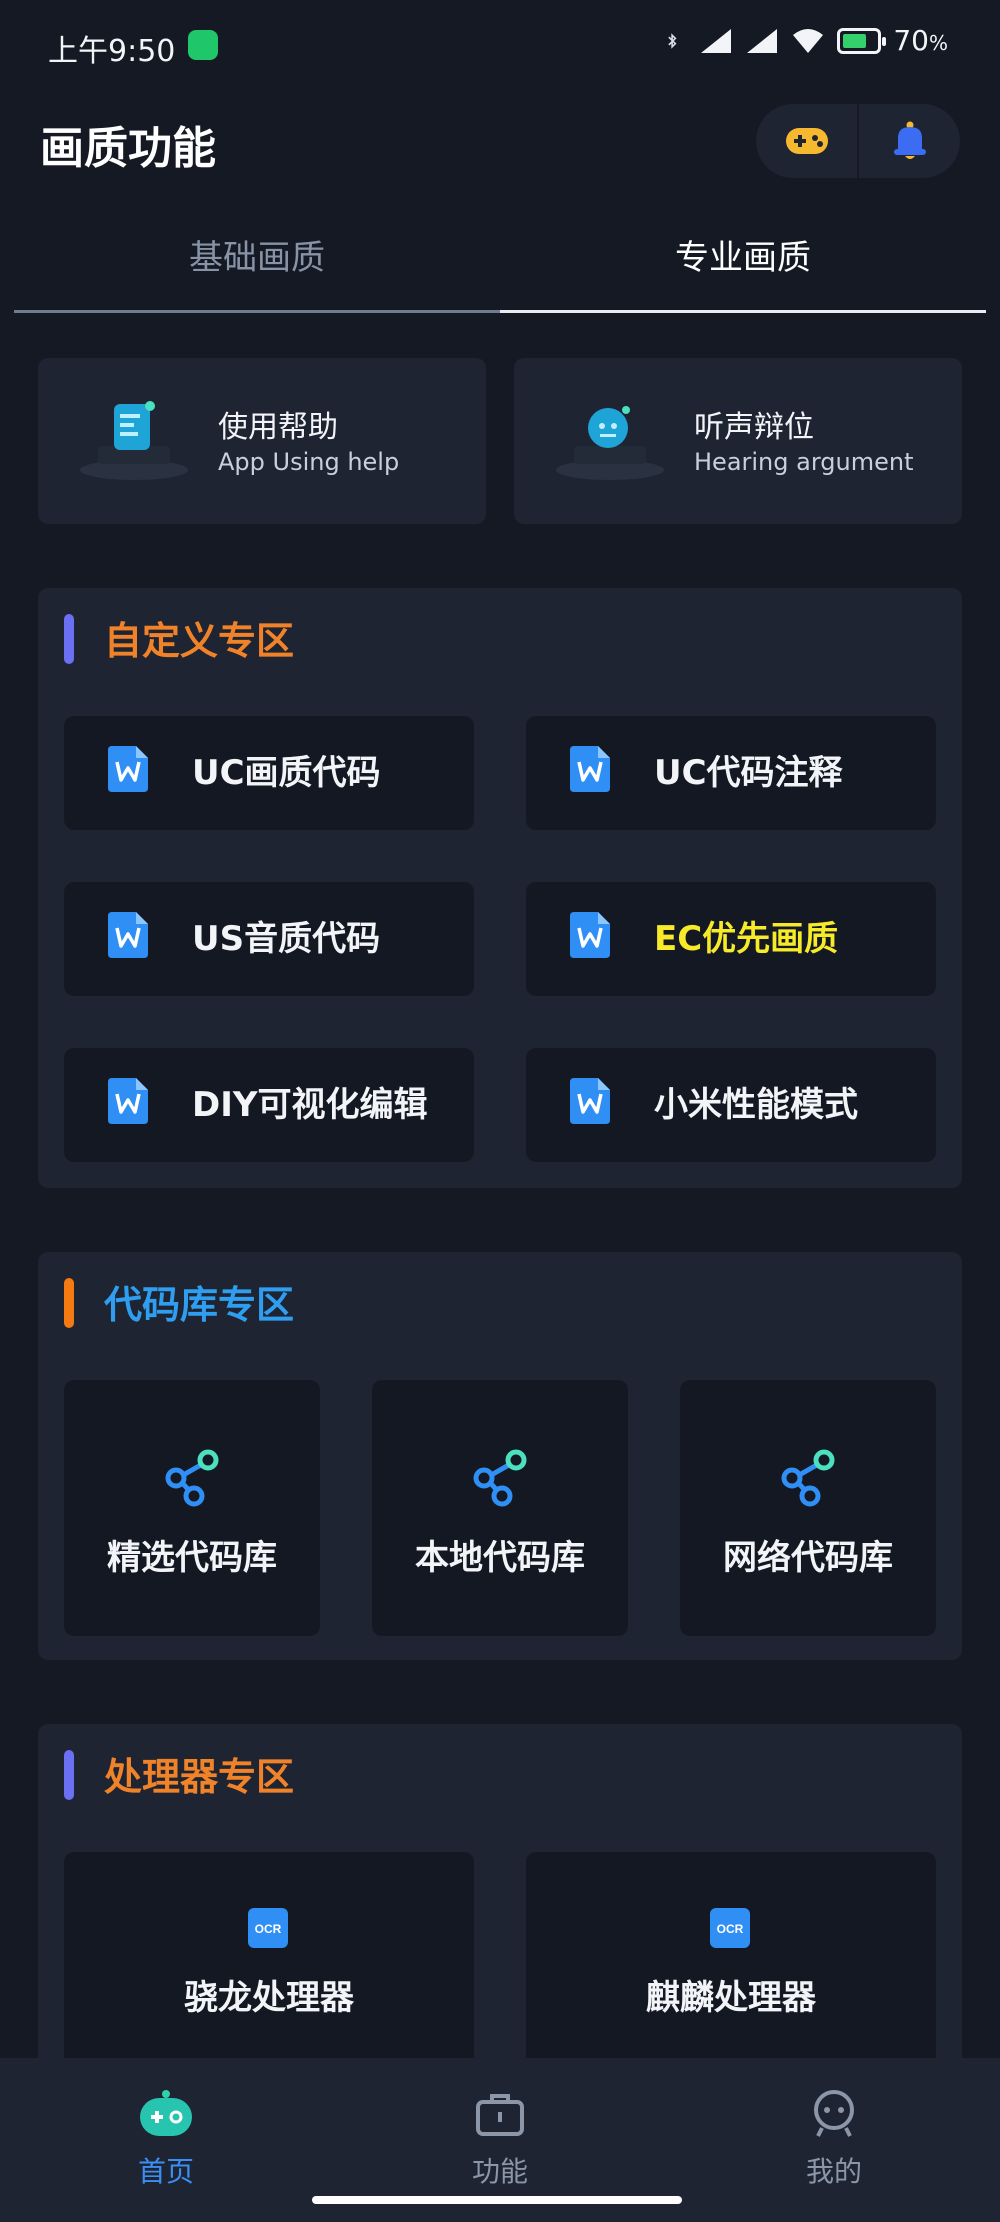 The height and width of the screenshot is (2222, 1000). What do you see at coordinates (199, 1305) in the screenshot?
I see `section-title: 代码库专区` at bounding box center [199, 1305].